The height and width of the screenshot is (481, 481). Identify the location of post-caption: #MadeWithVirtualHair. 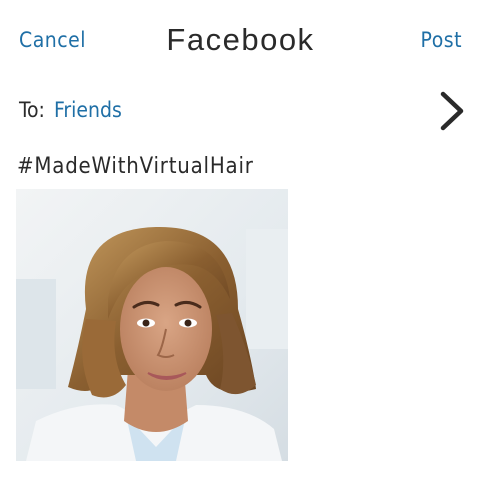
(135, 166).